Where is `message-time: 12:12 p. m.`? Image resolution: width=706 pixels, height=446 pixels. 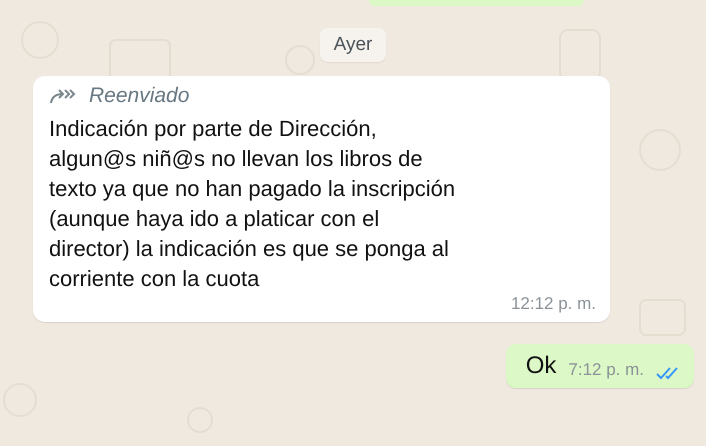 message-time: 12:12 p. m. is located at coordinates (553, 304).